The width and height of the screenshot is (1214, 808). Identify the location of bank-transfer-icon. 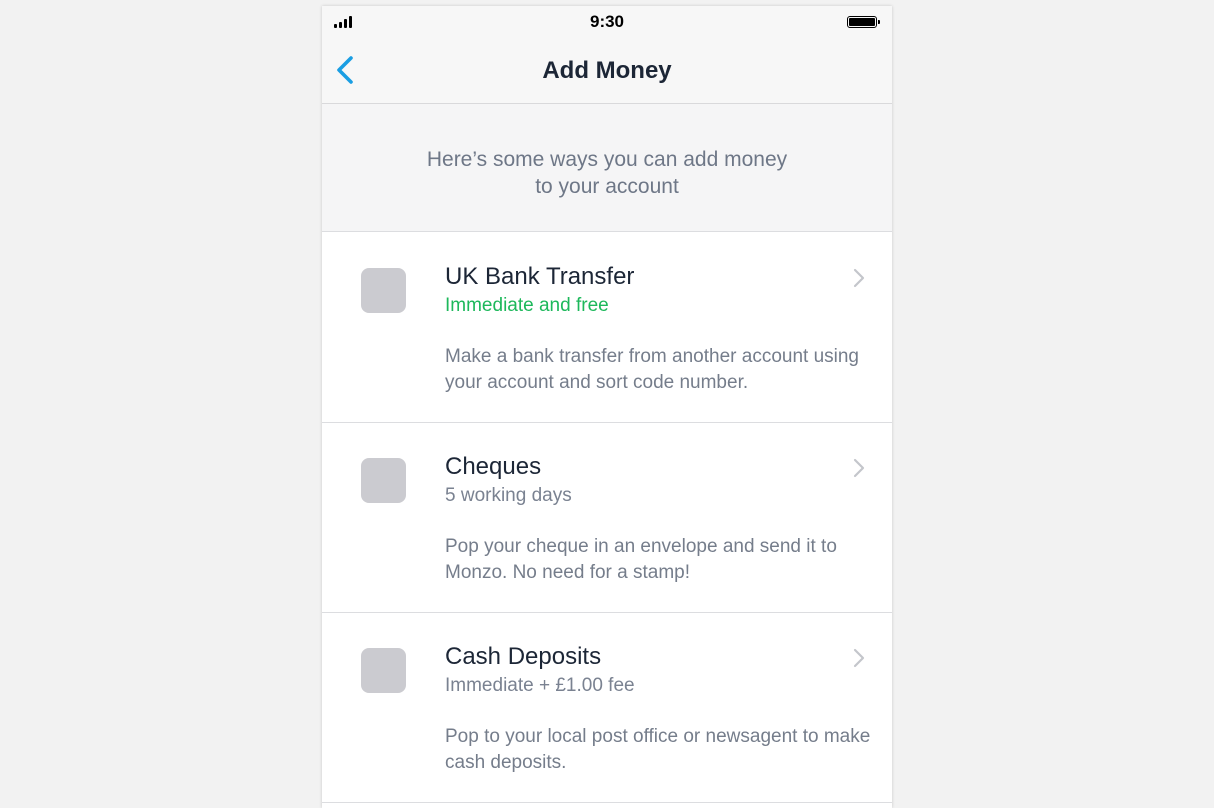
(383, 290).